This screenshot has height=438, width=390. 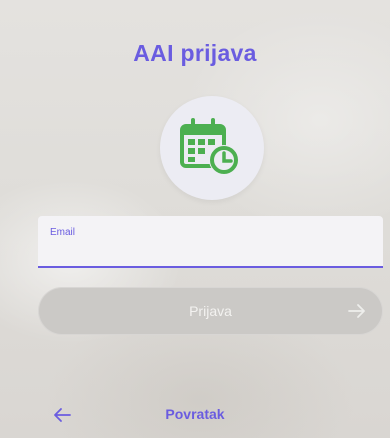 I want to click on arrow-right-icon, so click(x=356, y=311).